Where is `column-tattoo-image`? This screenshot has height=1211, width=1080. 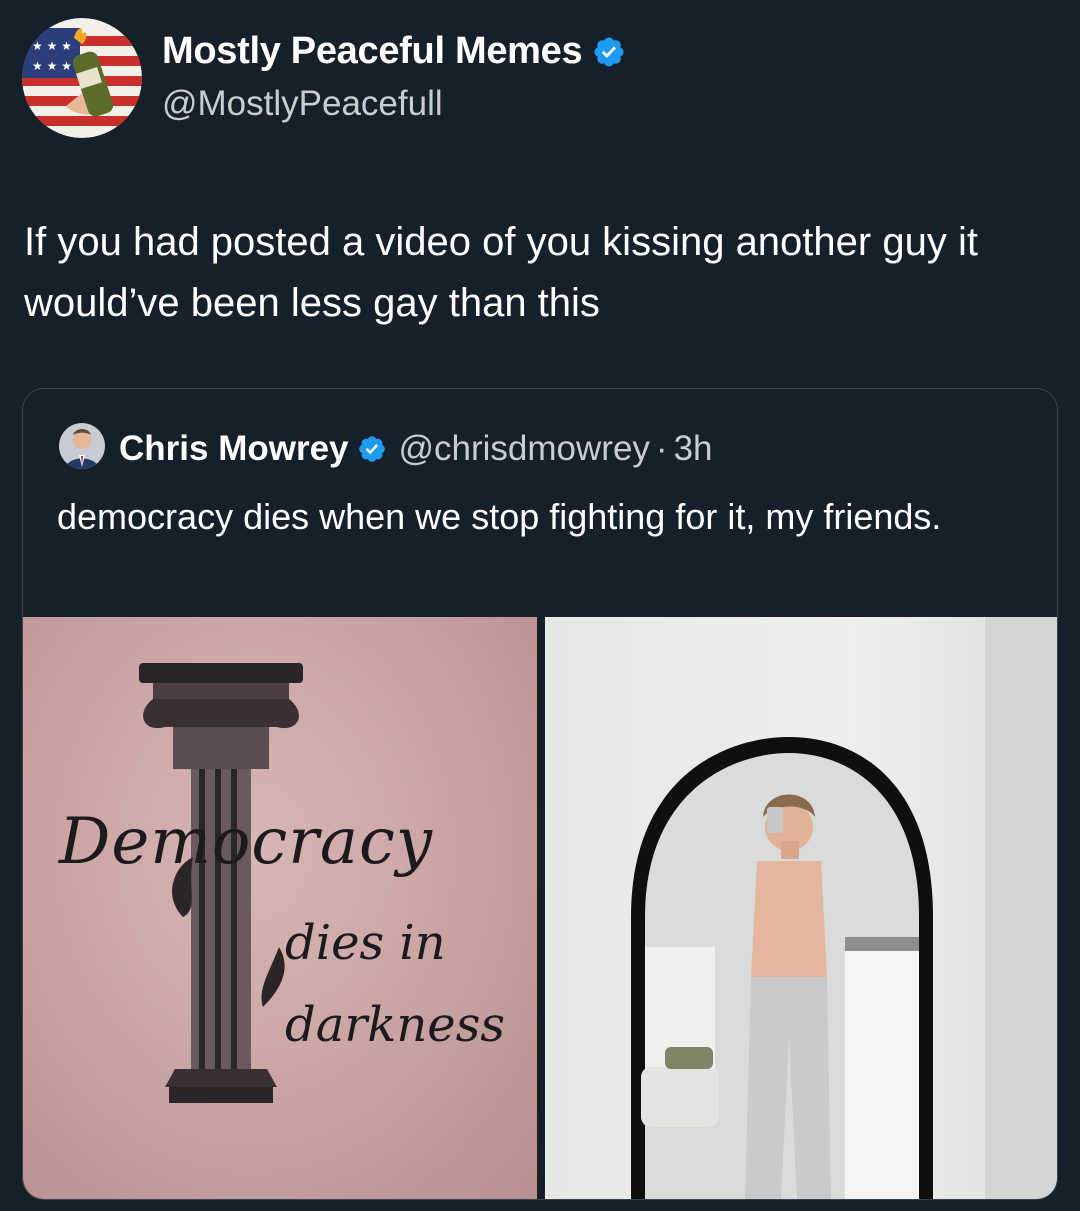 column-tattoo-image is located at coordinates (221, 883).